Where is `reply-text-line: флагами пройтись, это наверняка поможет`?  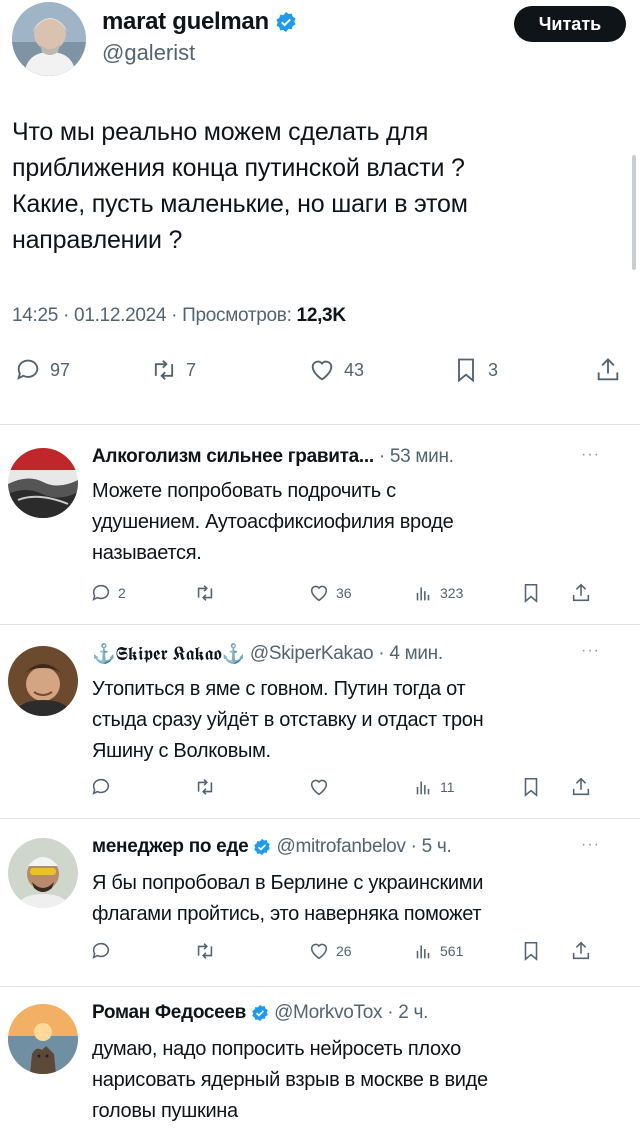 reply-text-line: флагами пройтись, это наверняка поможет is located at coordinates (287, 914).